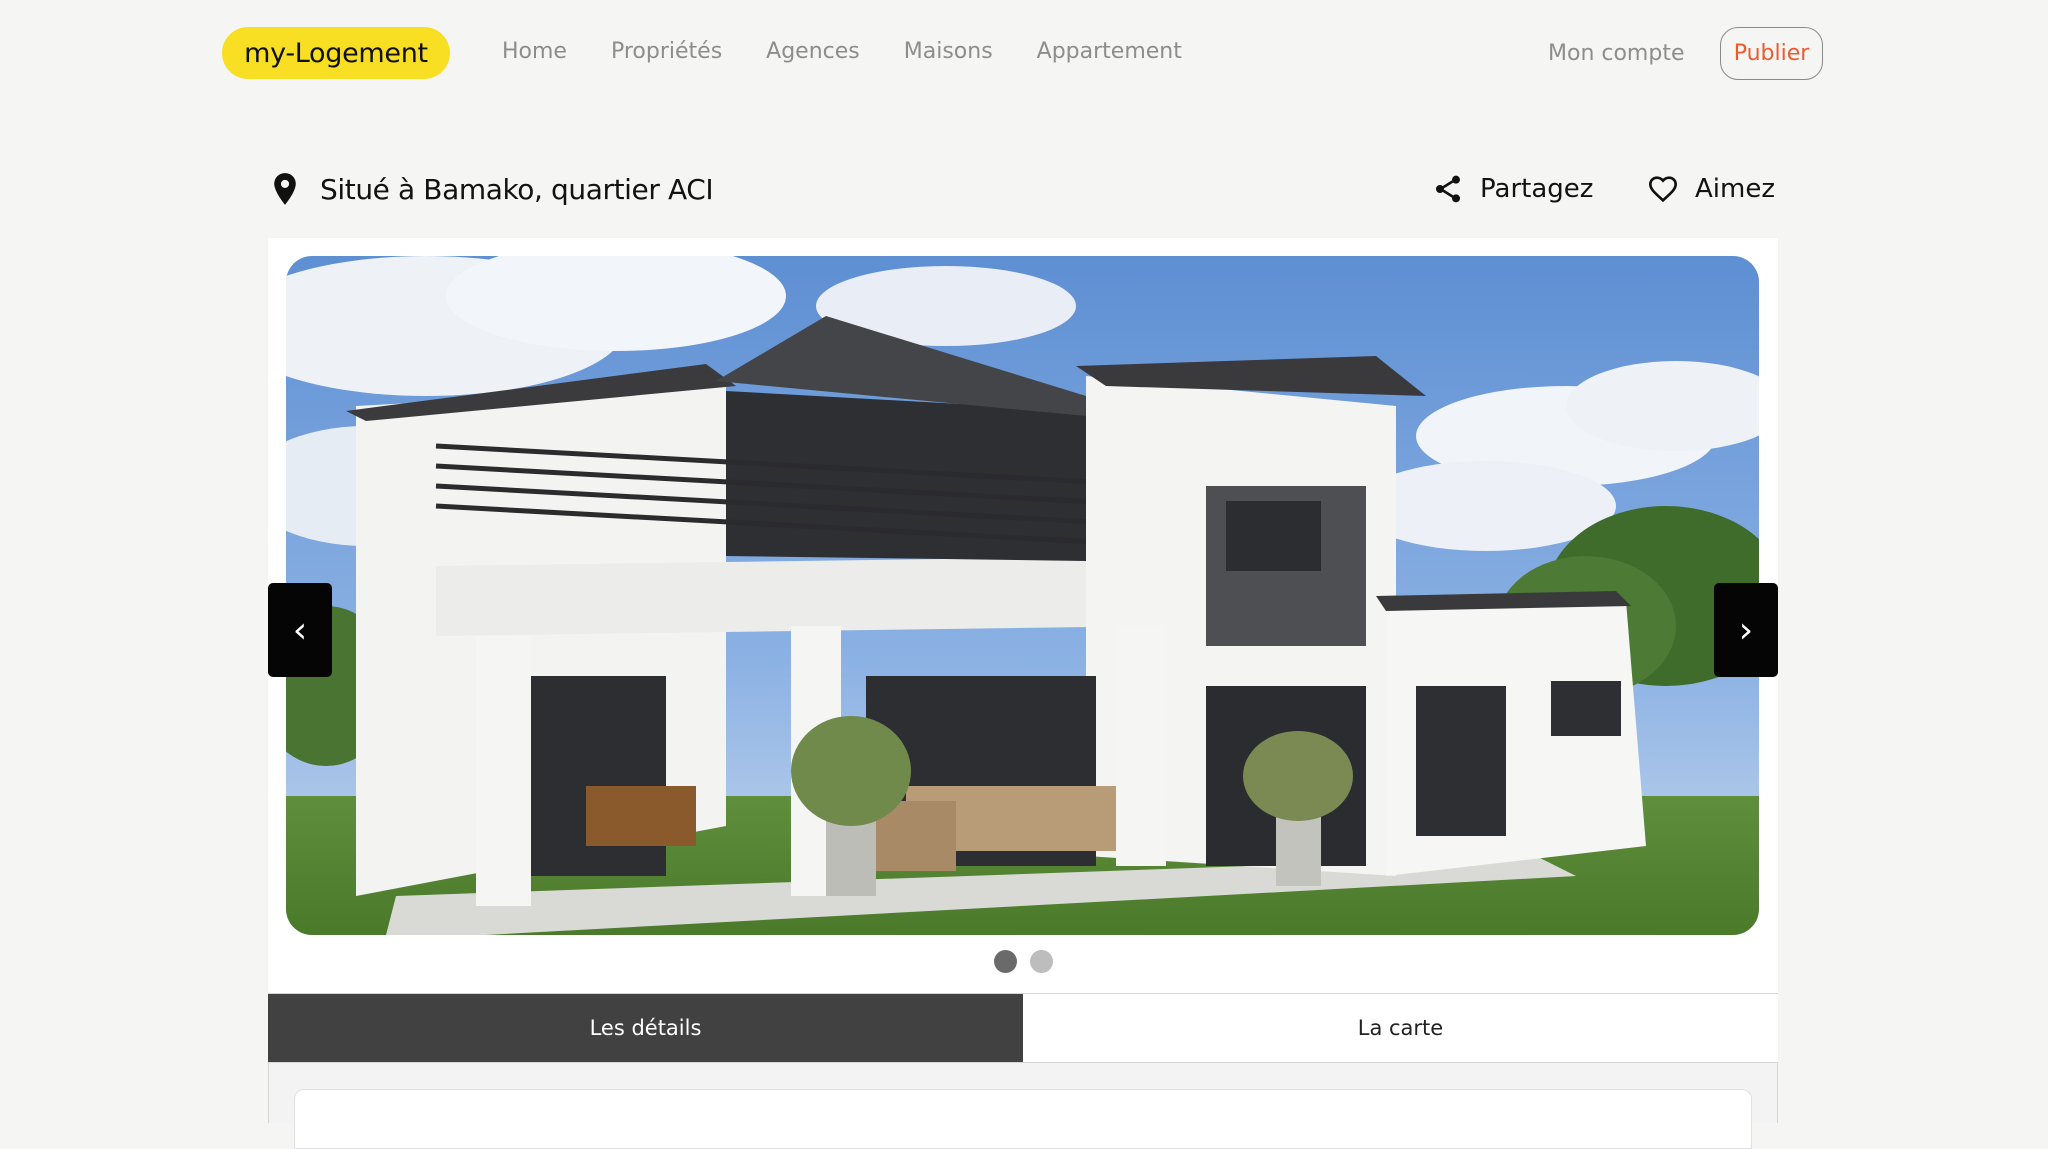 The image size is (2048, 1149). What do you see at coordinates (1023, 961) in the screenshot?
I see `carousel-dots` at bounding box center [1023, 961].